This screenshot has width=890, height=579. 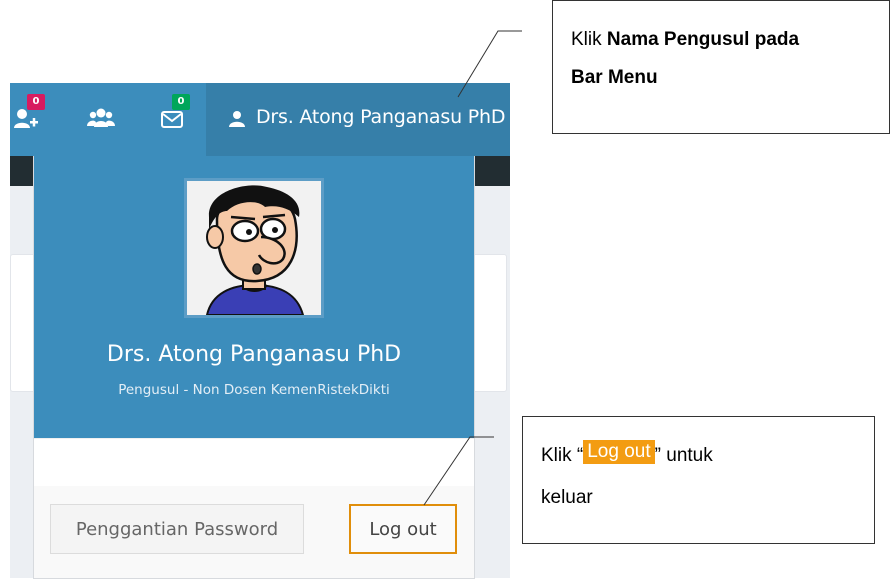 I want to click on callout-bottom-line2: keluar, so click(x=567, y=497).